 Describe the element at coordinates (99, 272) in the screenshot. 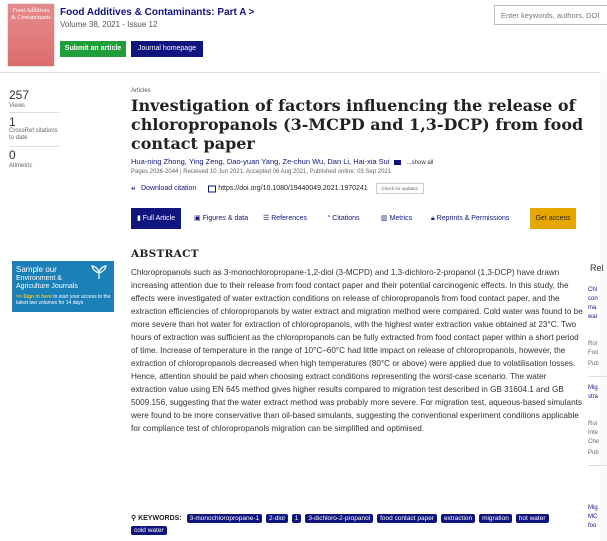

I see `plant-icon` at that location.